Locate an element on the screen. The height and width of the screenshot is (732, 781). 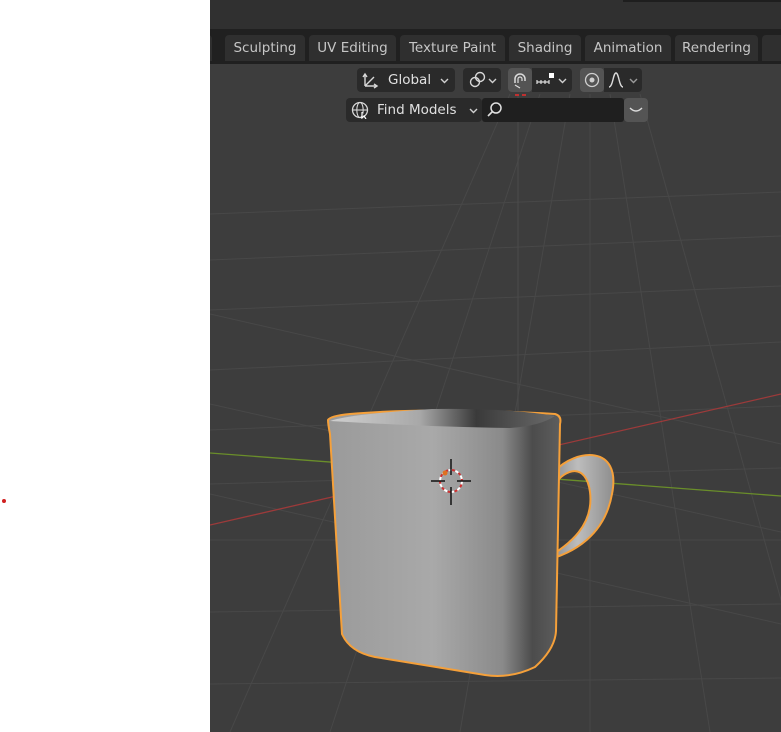
snap-target-dropdown is located at coordinates (552, 80).